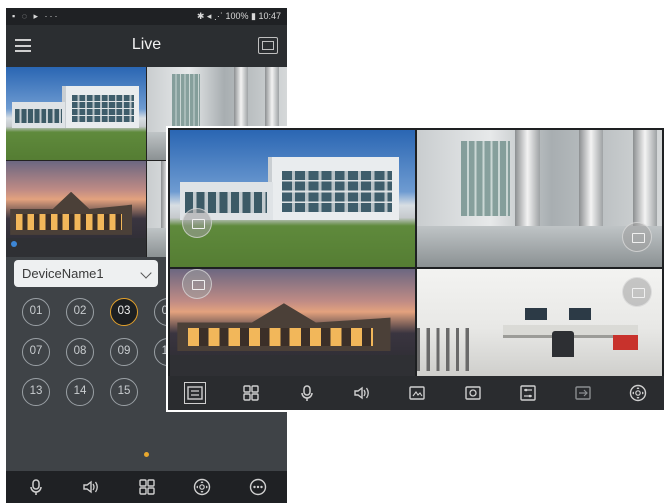  What do you see at coordinates (195, 393) in the screenshot?
I see `layout-icon` at bounding box center [195, 393].